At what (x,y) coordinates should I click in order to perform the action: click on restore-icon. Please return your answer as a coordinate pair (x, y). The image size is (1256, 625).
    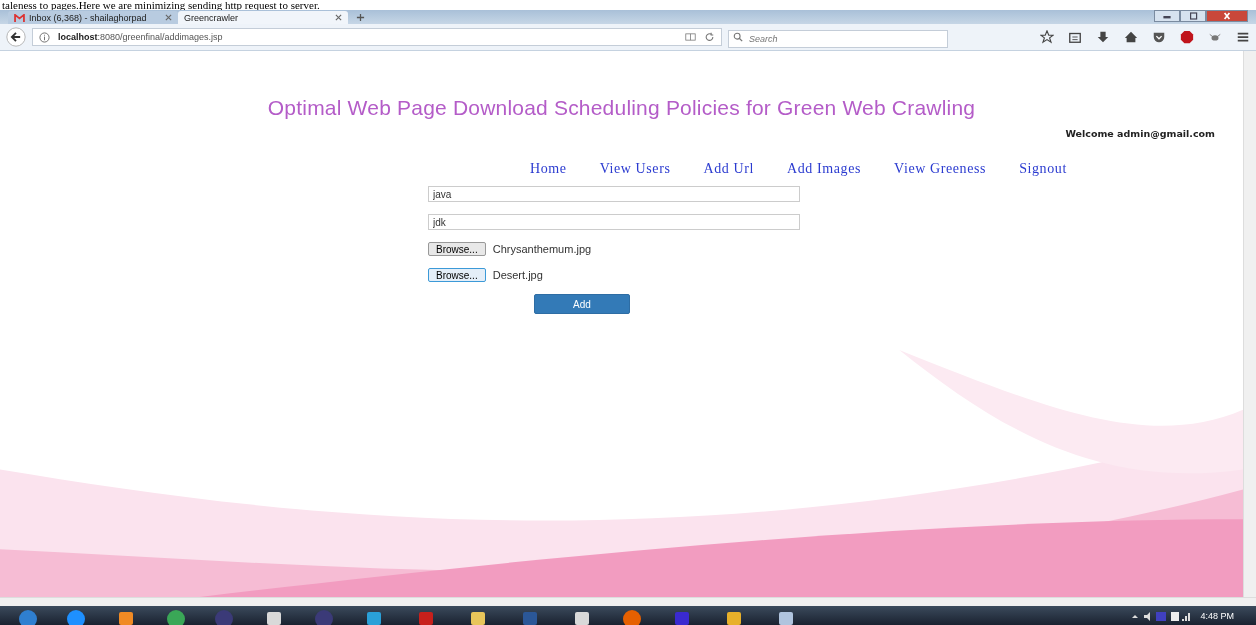
    Looking at the image, I should click on (1193, 16).